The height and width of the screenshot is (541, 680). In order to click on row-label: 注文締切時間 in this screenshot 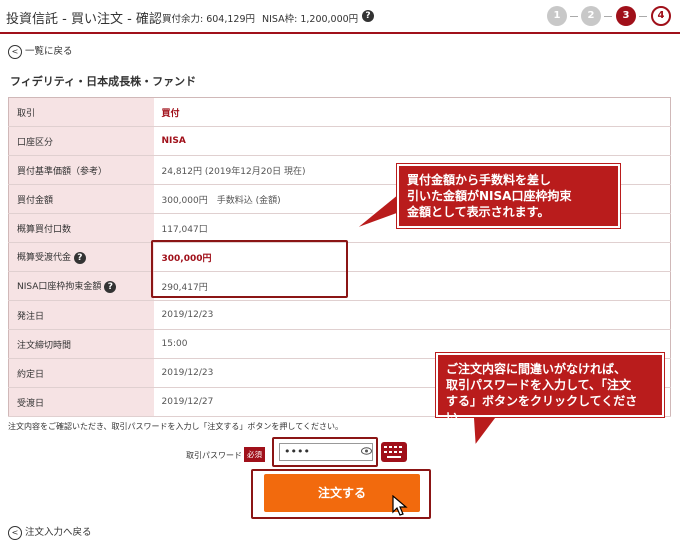, I will do `click(81, 344)`.